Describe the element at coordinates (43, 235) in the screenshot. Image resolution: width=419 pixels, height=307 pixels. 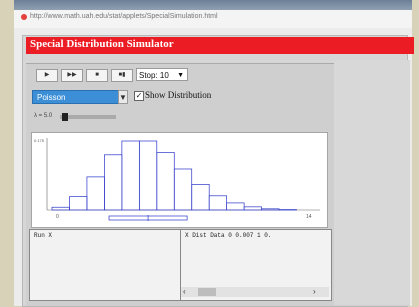
I see `run-table-header: Run X` at that location.